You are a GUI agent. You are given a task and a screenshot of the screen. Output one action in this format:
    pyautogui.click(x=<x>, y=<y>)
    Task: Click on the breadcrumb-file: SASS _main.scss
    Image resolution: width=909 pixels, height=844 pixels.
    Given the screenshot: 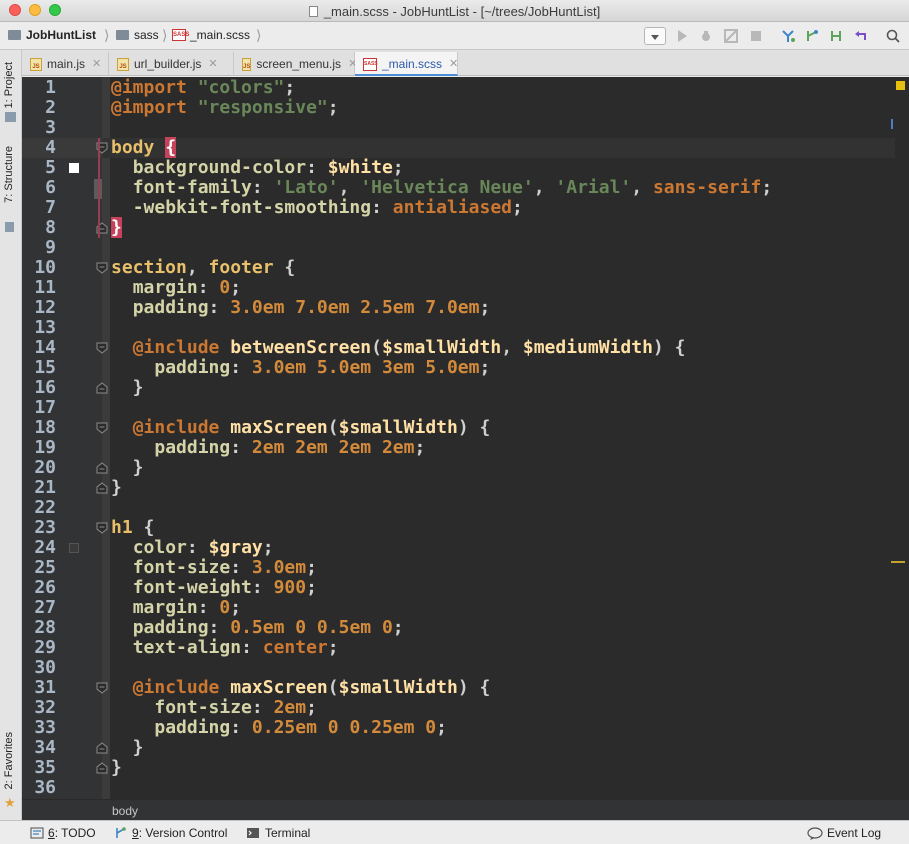 What is the action you would take?
    pyautogui.click(x=211, y=35)
    